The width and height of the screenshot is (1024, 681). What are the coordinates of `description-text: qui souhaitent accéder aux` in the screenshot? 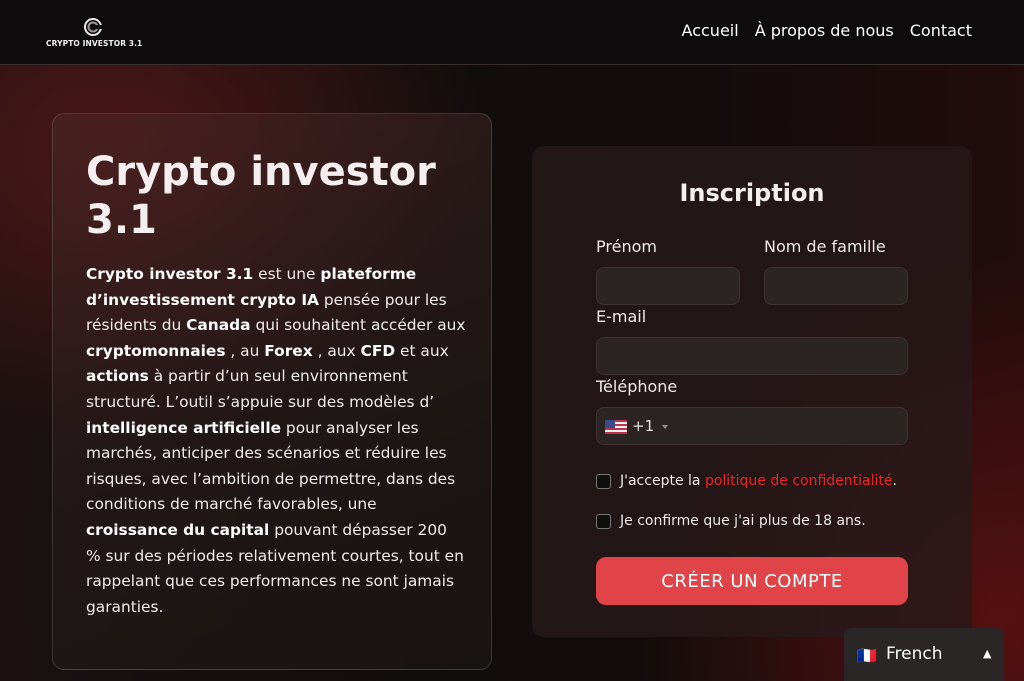 It's located at (358, 325).